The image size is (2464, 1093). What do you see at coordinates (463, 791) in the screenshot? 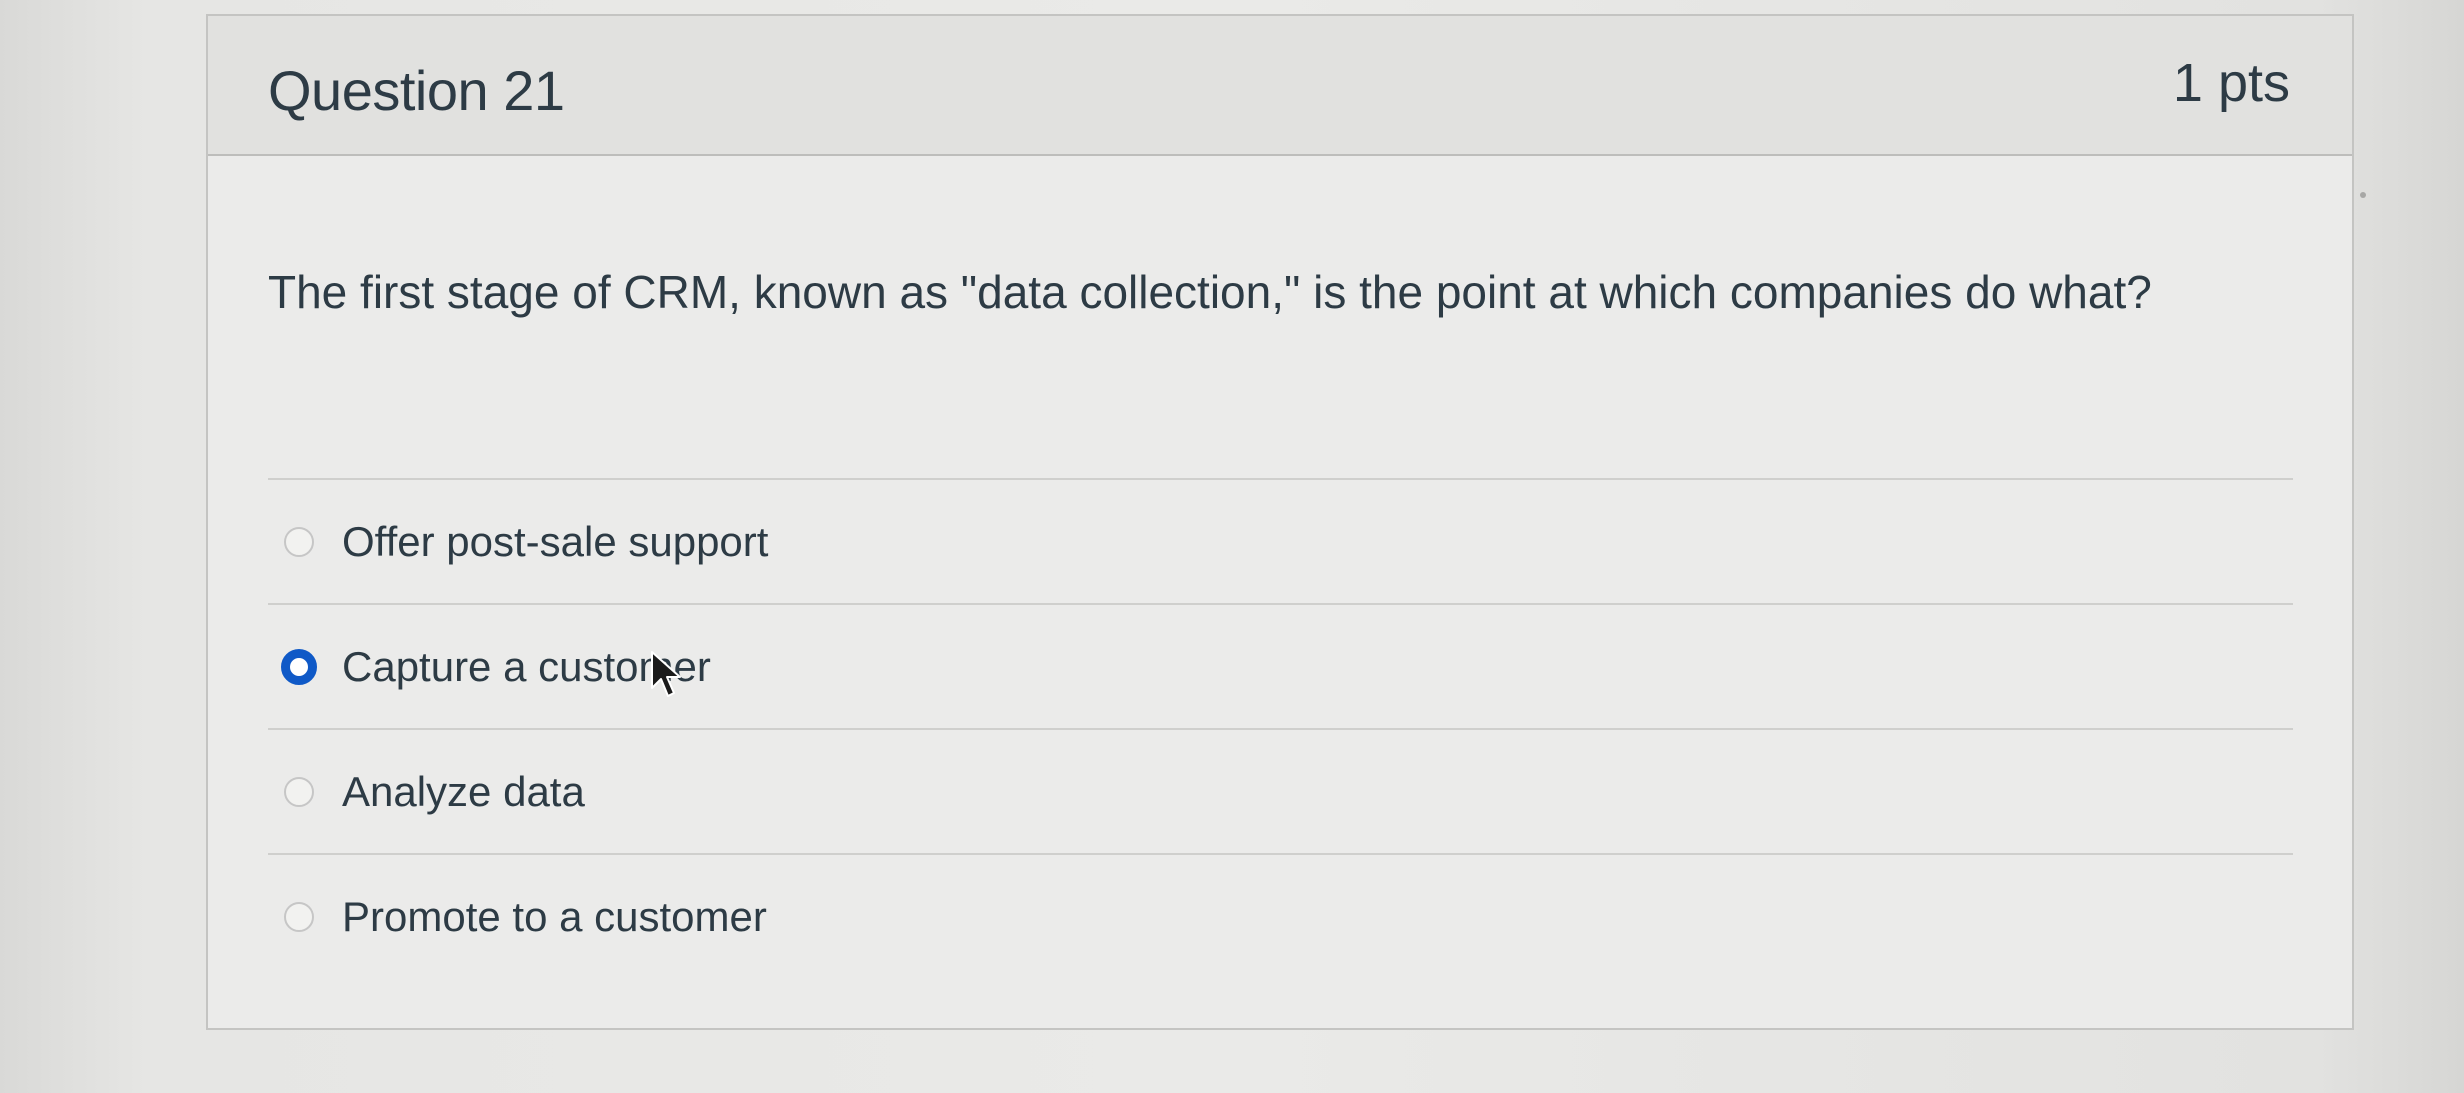
I see `answer-label: Analyze data` at bounding box center [463, 791].